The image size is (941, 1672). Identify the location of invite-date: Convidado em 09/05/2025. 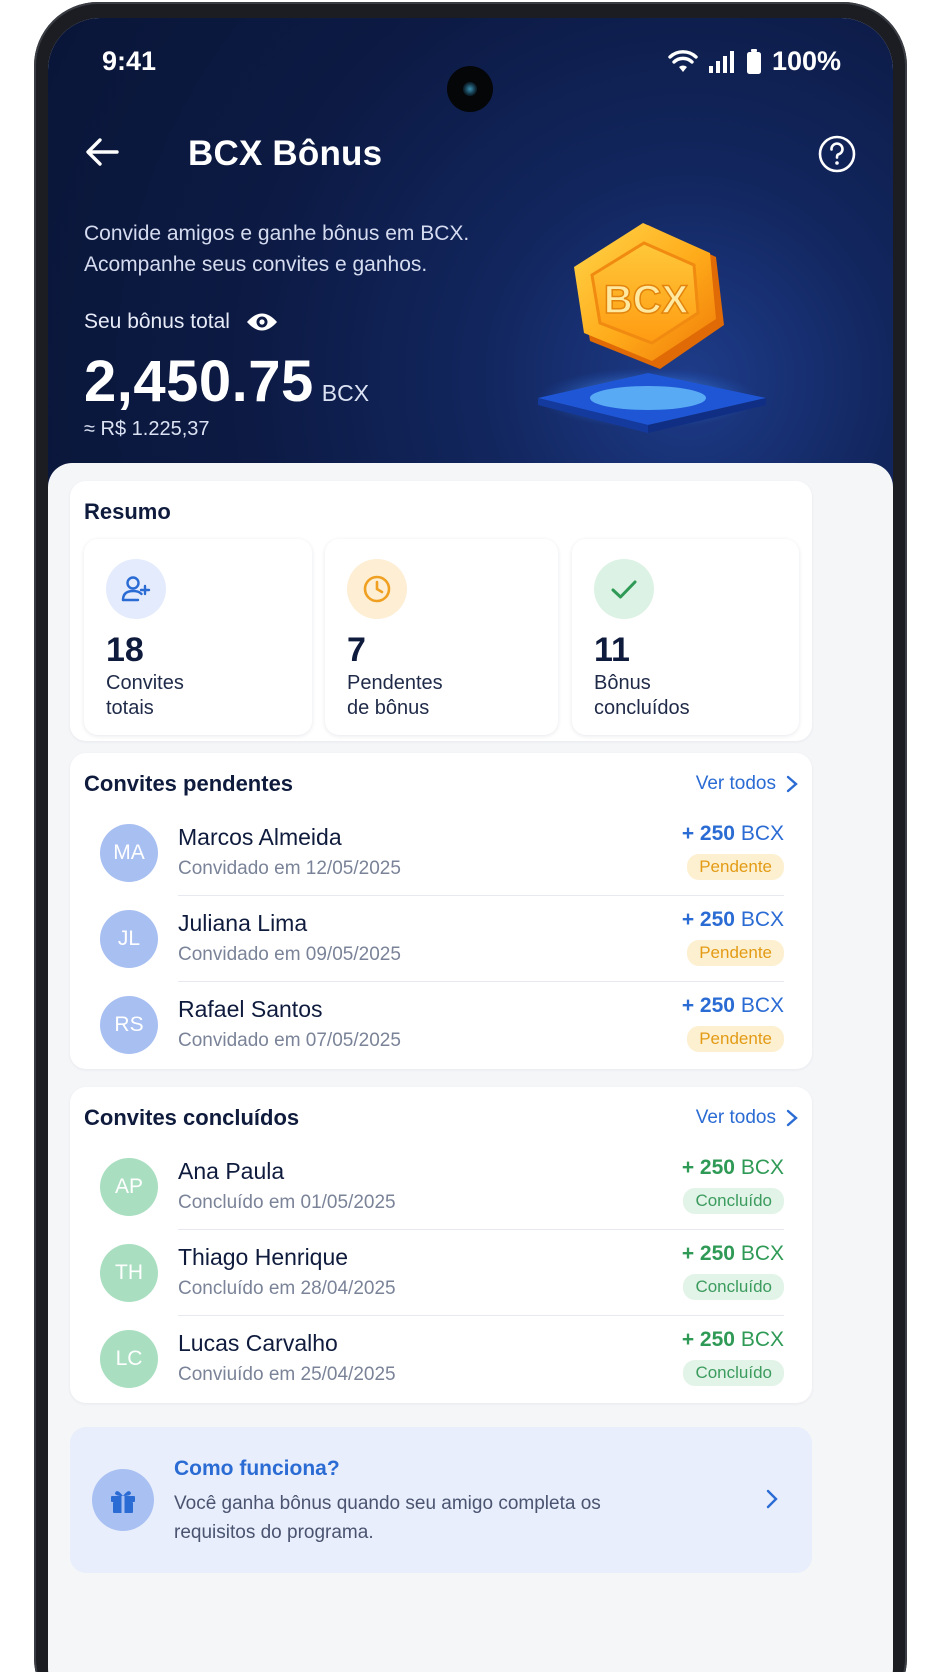
(289, 954).